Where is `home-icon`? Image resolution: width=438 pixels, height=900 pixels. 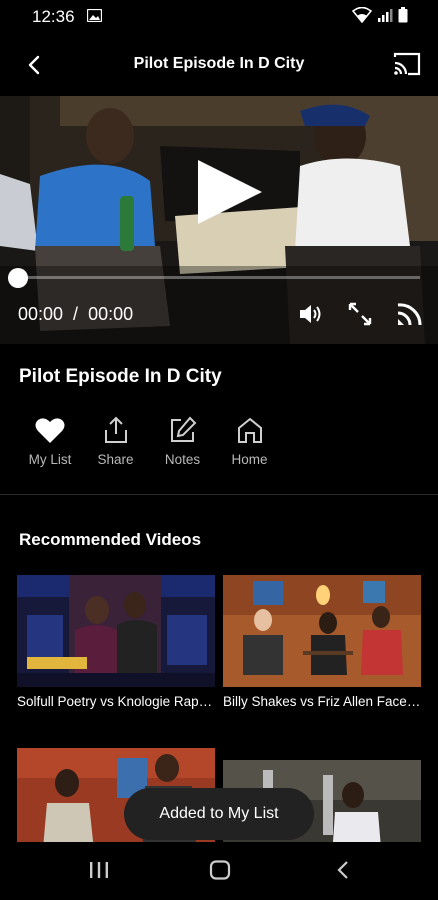
home-icon is located at coordinates (249, 430).